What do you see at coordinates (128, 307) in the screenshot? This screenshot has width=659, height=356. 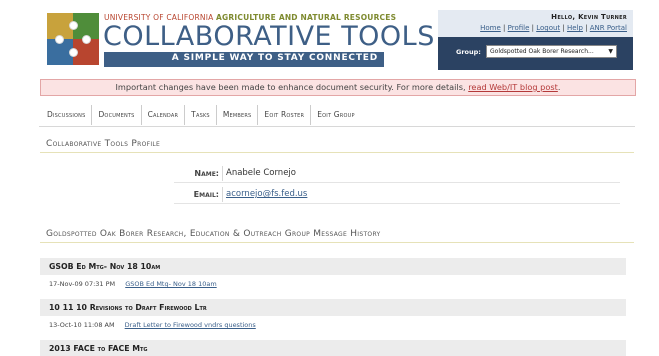 I see `message-thread-title: 10 11 10 Revisions to Draft Firewood Ltr` at bounding box center [128, 307].